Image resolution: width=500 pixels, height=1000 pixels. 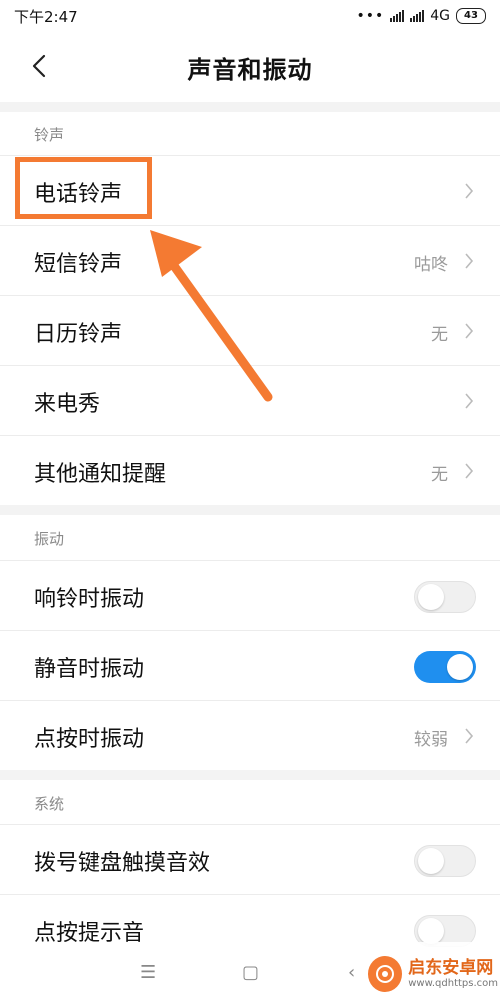 I want to click on vibrate-on-silent-toggle, so click(x=445, y=667).